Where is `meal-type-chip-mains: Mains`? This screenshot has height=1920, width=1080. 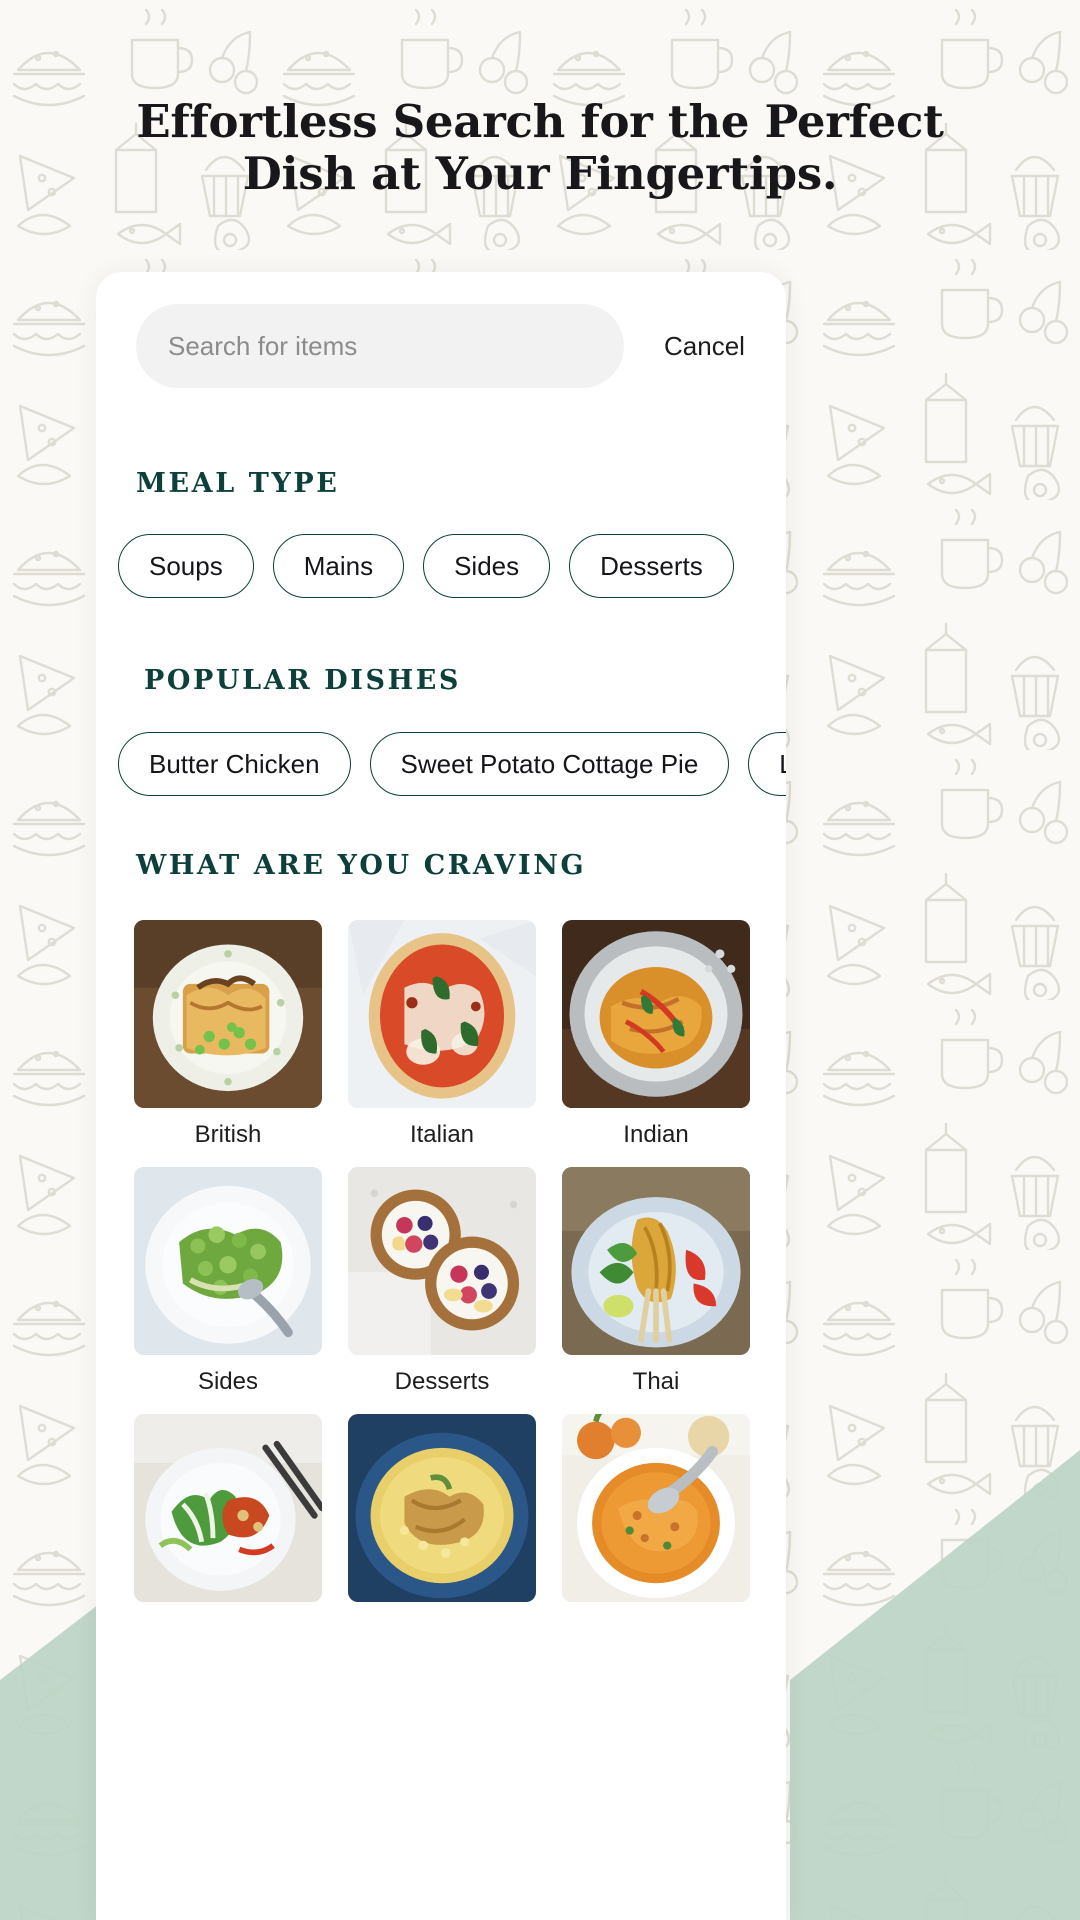 meal-type-chip-mains: Mains is located at coordinates (338, 566).